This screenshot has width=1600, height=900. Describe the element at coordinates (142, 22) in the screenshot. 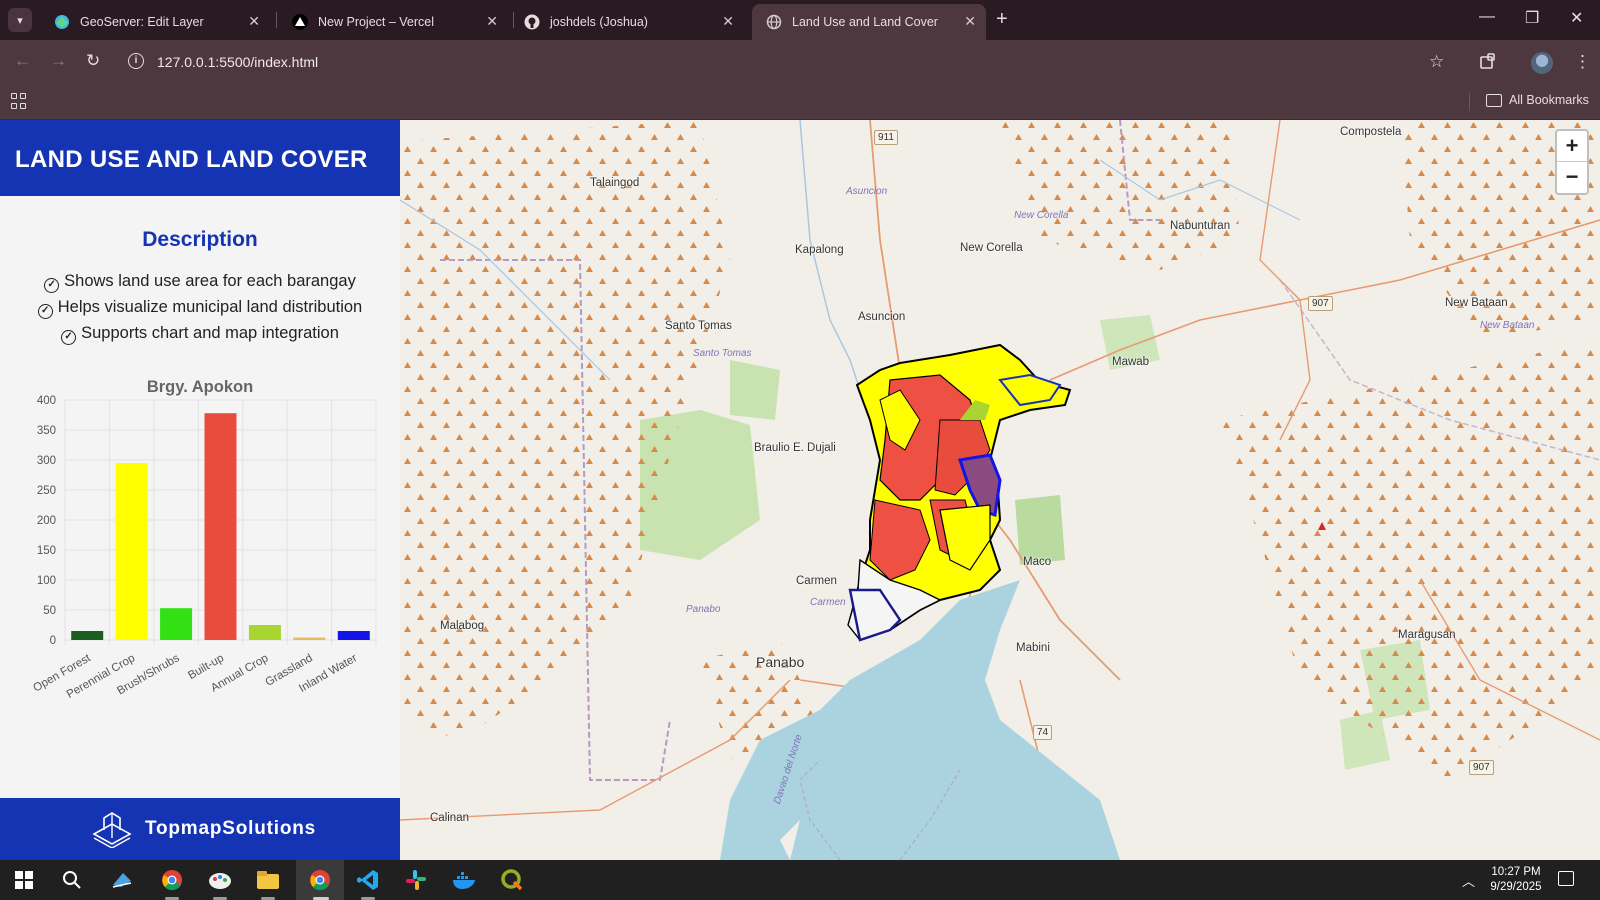

I see `tab-title: GeoServer: Edit Layer` at that location.